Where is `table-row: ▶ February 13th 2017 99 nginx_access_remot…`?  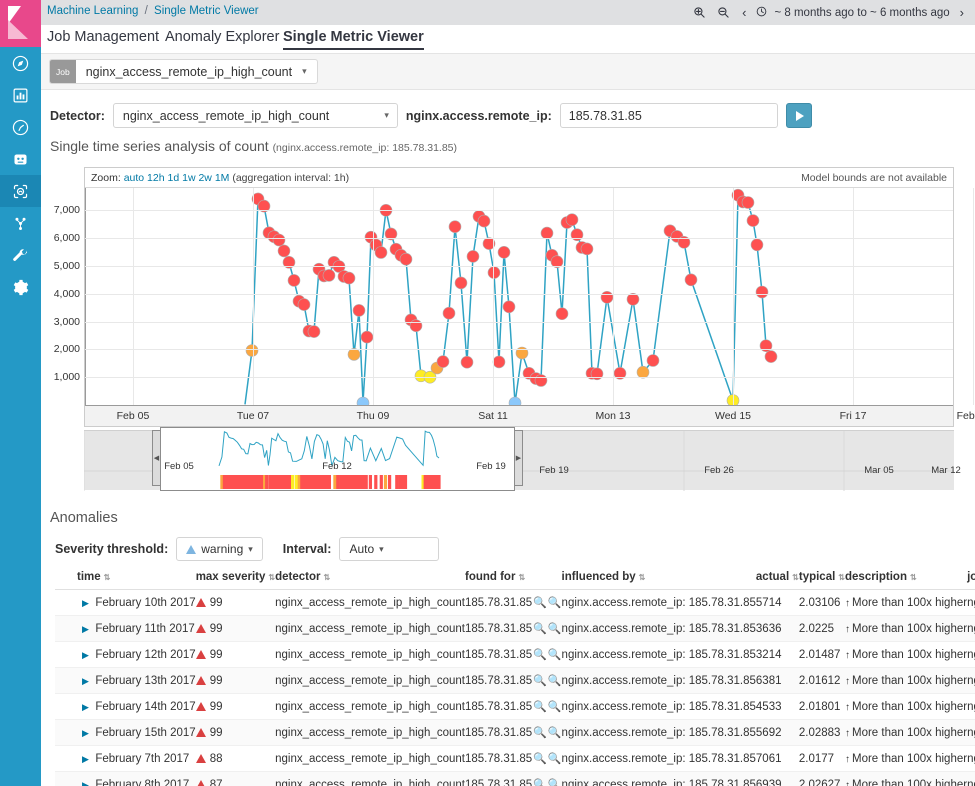
table-row: ▶ February 13th 2017 99 nginx_access_remot… is located at coordinates (515, 680).